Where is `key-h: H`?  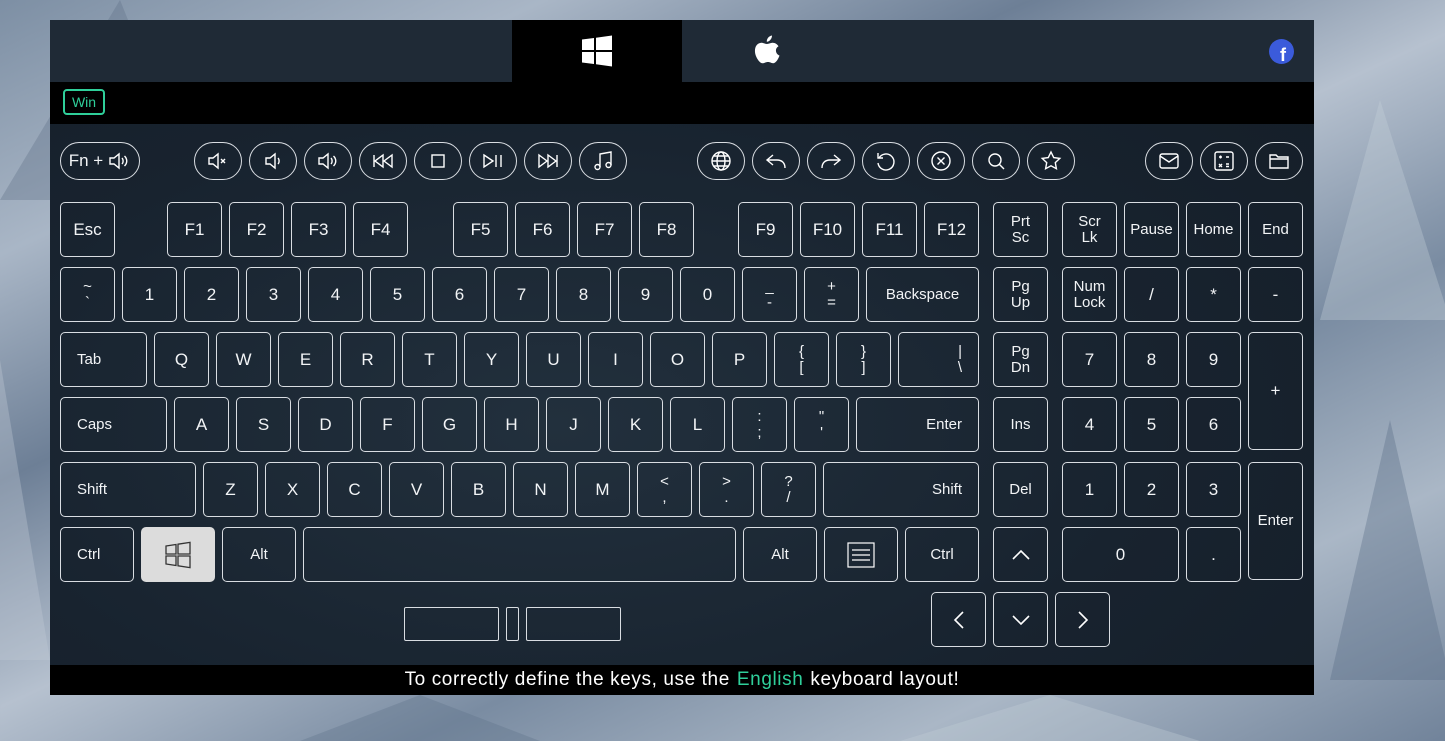 key-h: H is located at coordinates (511, 424).